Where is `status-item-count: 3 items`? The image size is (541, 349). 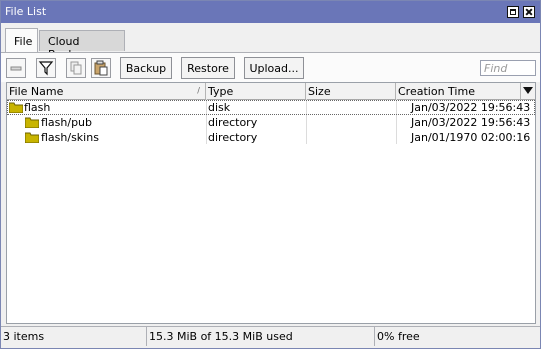
status-item-count: 3 items is located at coordinates (74, 336).